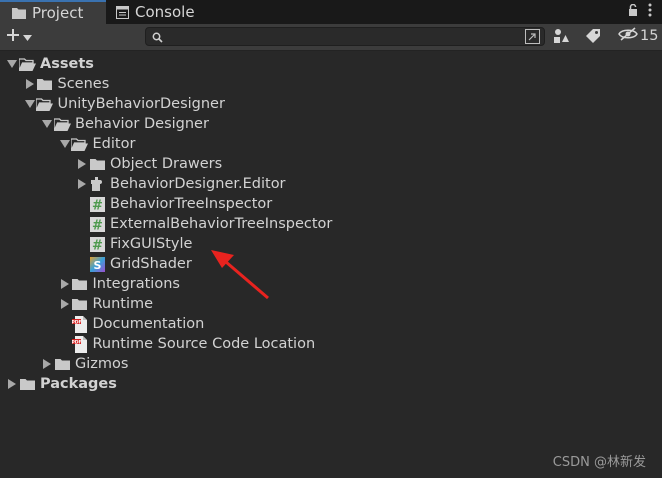  What do you see at coordinates (240, 275) in the screenshot?
I see `annotation-arrow` at bounding box center [240, 275].